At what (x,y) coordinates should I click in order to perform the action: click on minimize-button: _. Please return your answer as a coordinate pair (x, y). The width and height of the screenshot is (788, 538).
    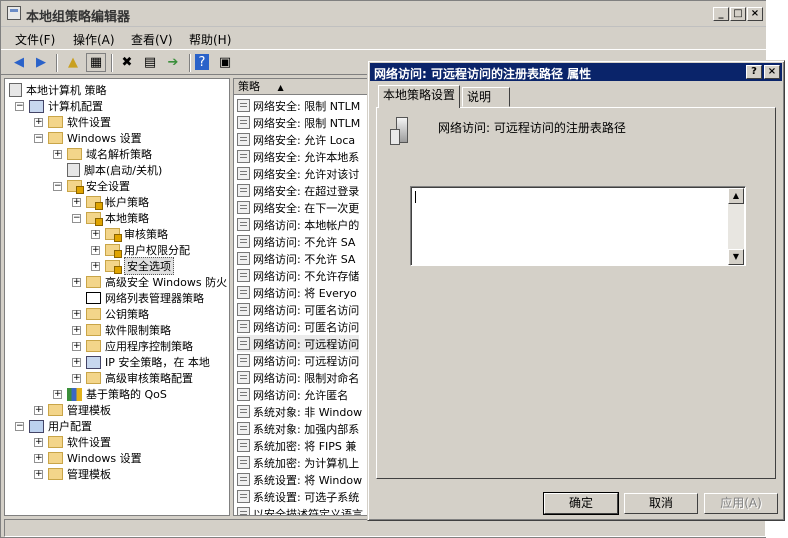
    Looking at the image, I should click on (721, 14).